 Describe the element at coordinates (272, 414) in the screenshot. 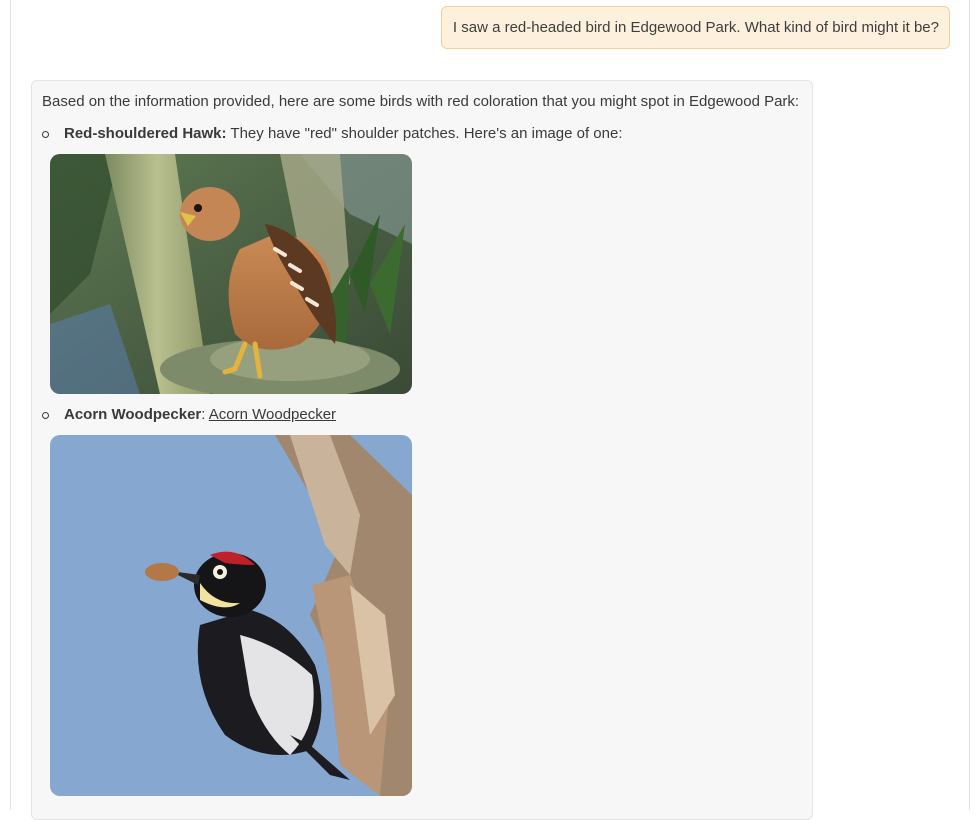

I see `acorn-woodpecker-link: Acorn Woodpecker` at that location.